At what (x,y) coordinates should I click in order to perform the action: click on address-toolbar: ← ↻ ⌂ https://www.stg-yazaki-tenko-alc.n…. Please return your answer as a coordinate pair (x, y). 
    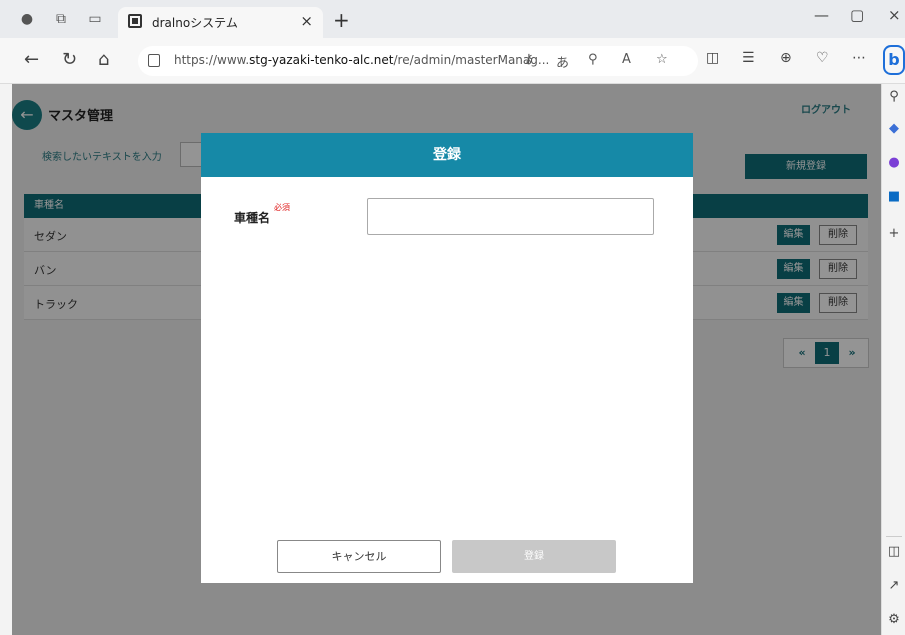
    Looking at the image, I should click on (452, 61).